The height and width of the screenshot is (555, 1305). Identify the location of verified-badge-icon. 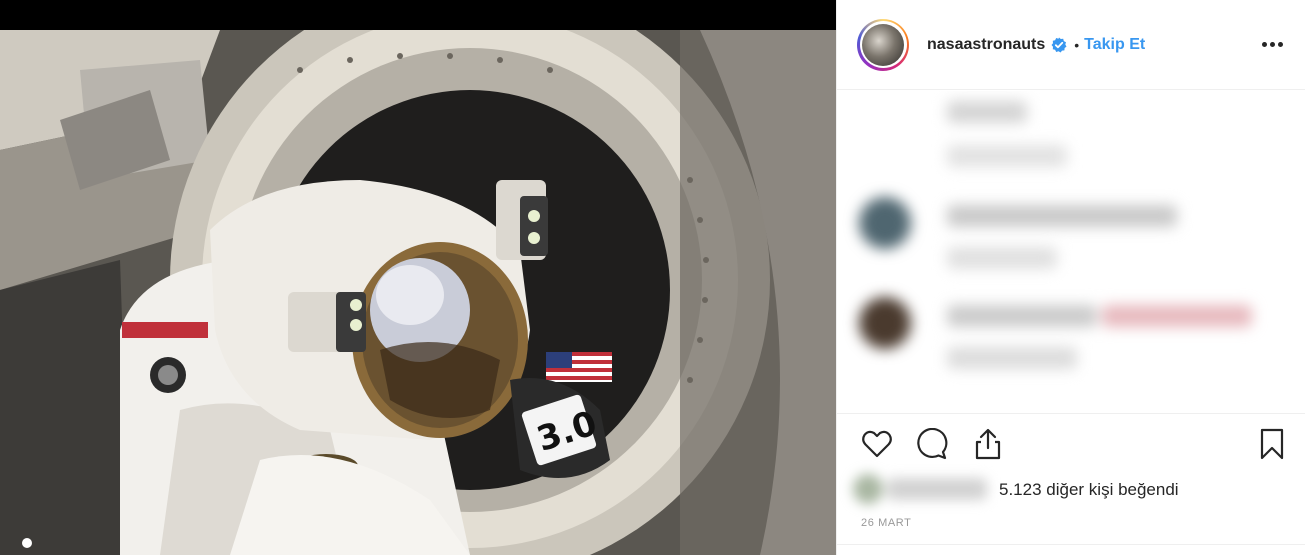
(1059, 45).